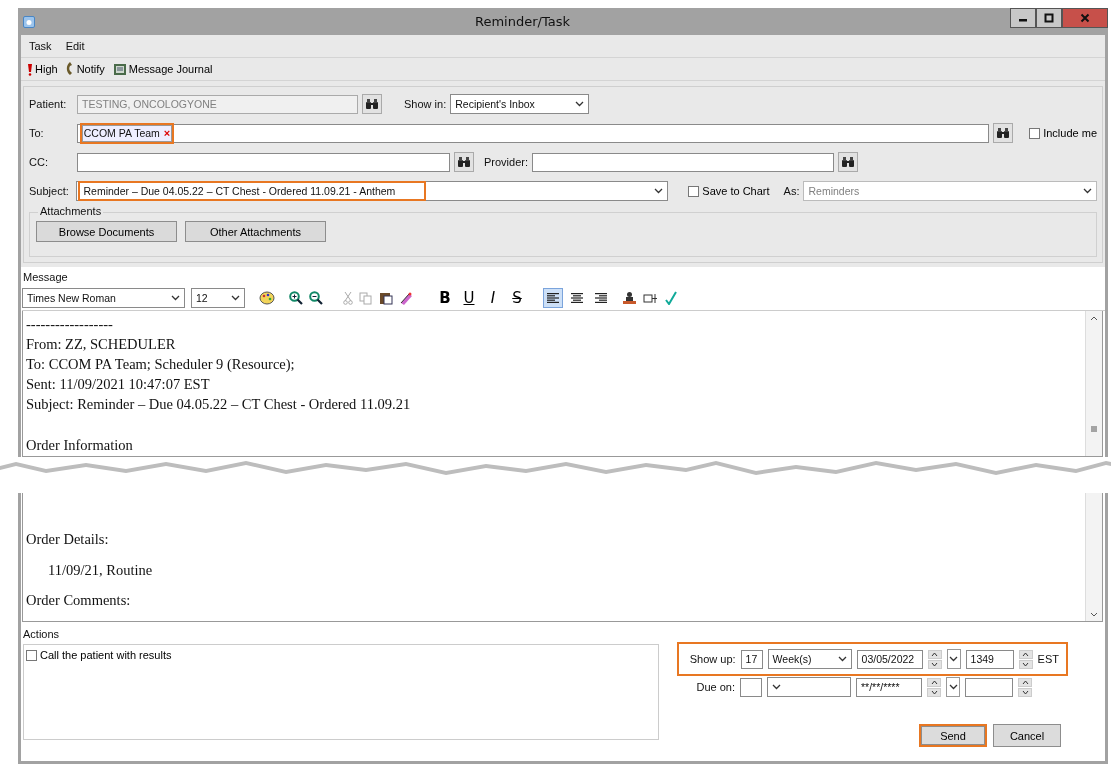 This screenshot has height=769, width=1111. I want to click on align-left-button, so click(553, 298).